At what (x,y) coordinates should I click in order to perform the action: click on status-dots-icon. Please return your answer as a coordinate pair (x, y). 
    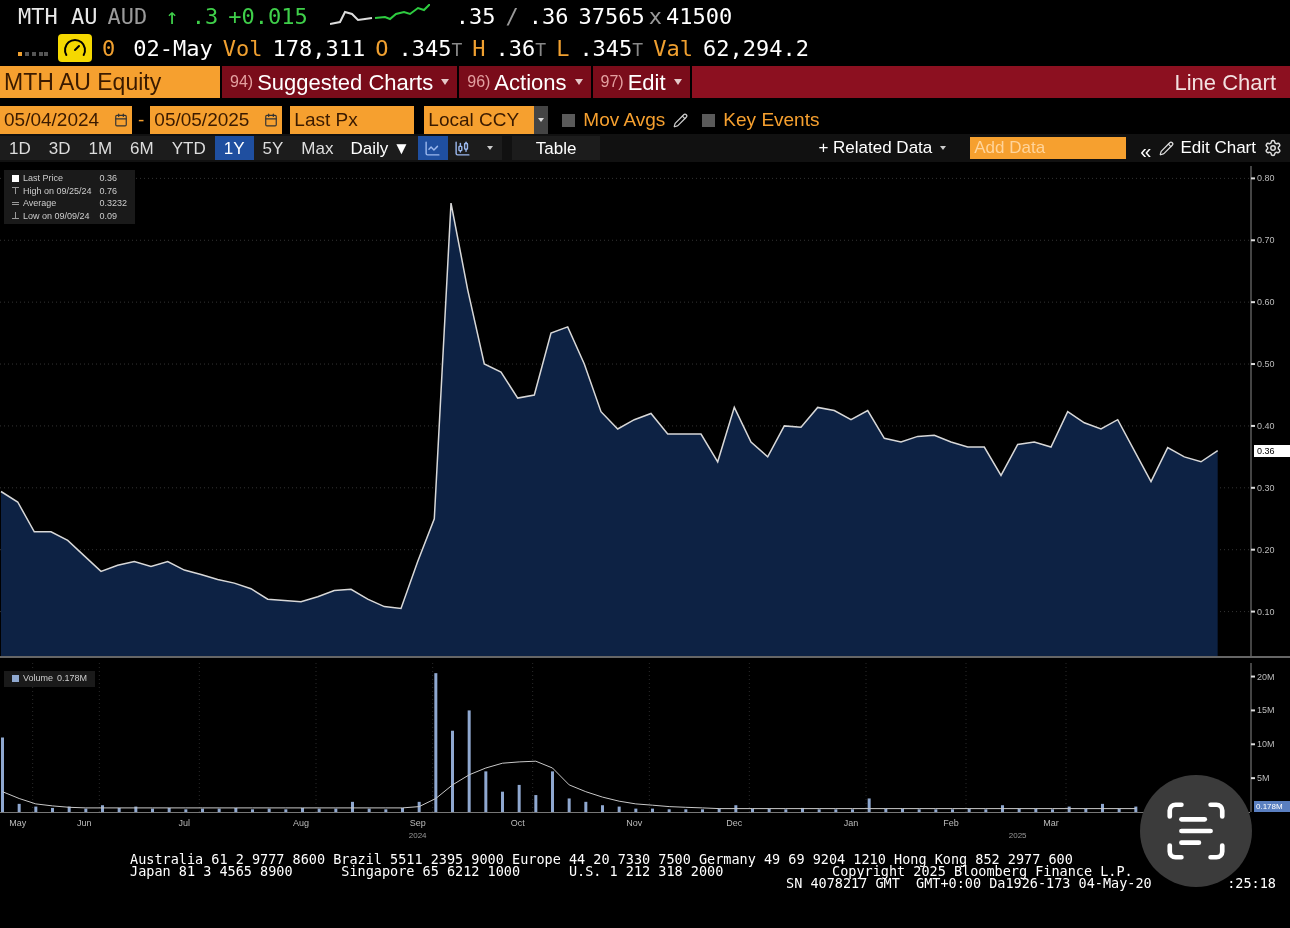
    Looking at the image, I should click on (33, 54).